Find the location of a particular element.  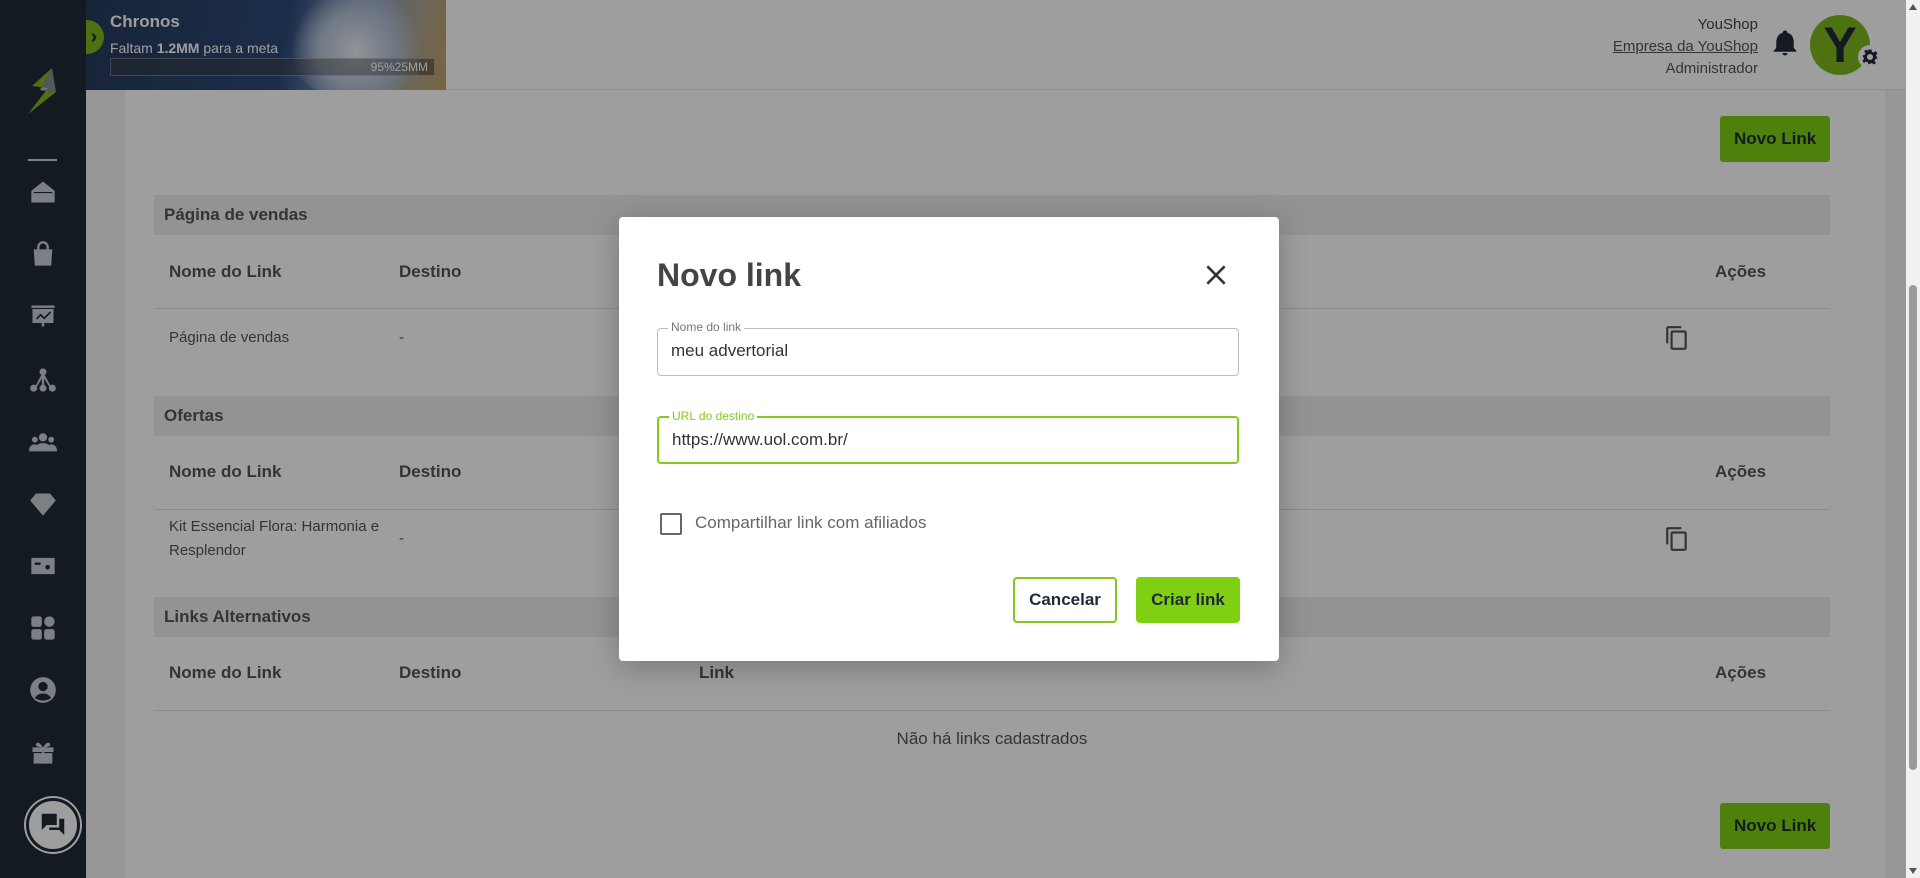

link-name-input is located at coordinates (946, 351).